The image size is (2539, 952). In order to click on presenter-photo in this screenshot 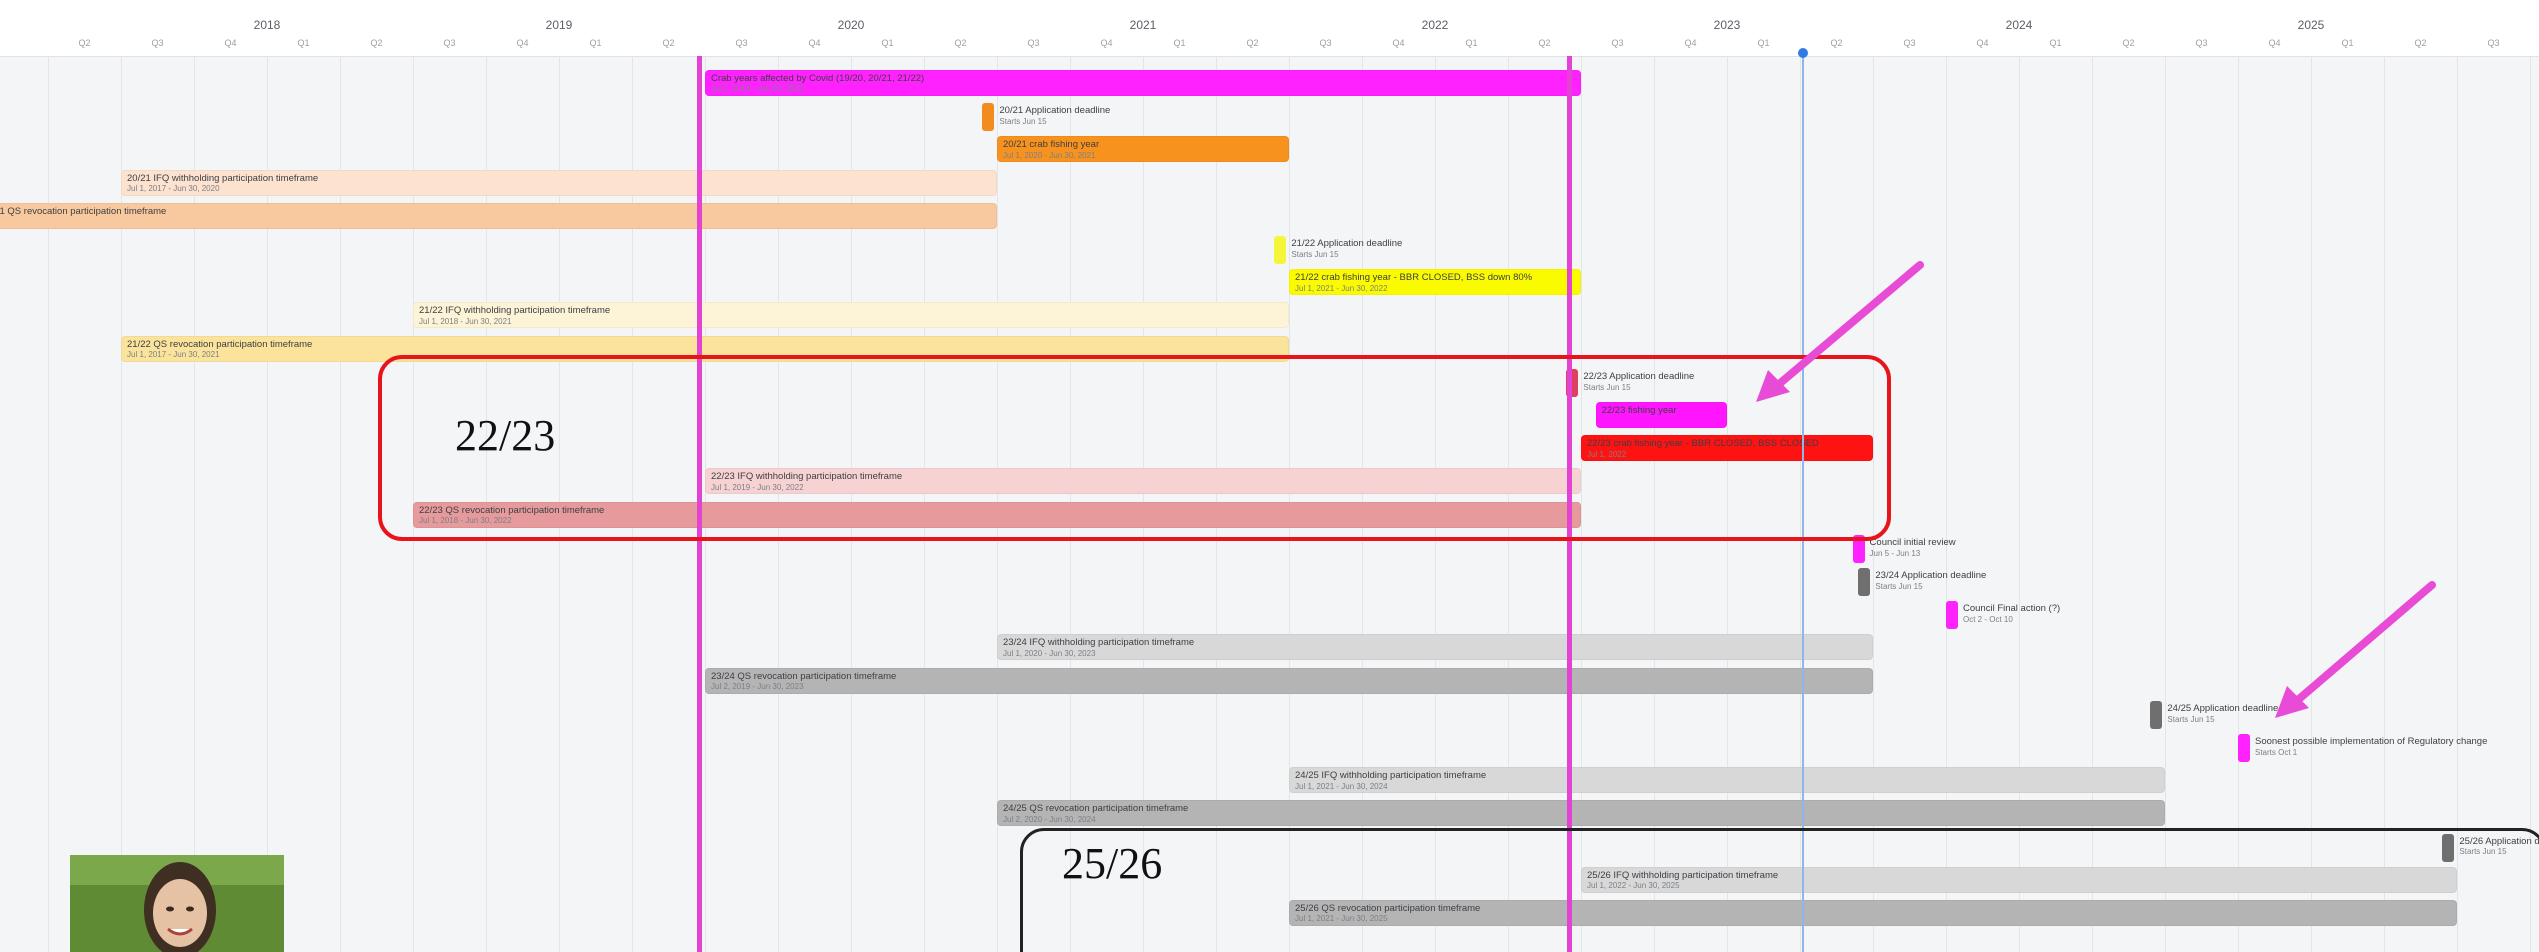, I will do `click(177, 903)`.